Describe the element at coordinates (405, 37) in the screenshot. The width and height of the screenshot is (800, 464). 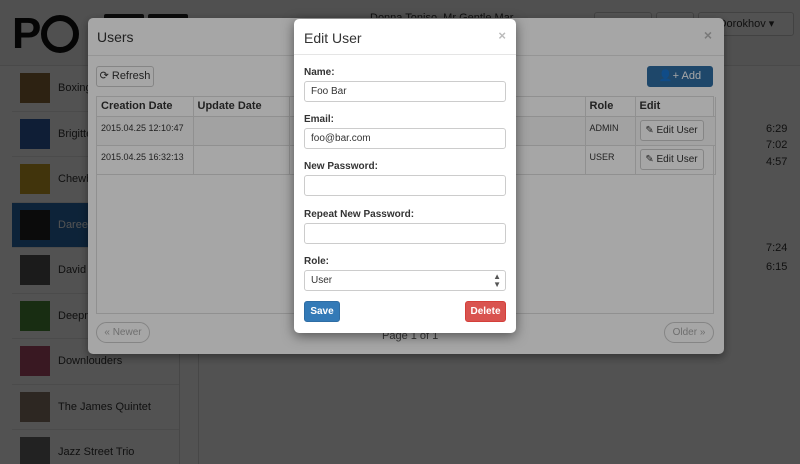
I see `edit-modal-header: Edit User ×` at that location.